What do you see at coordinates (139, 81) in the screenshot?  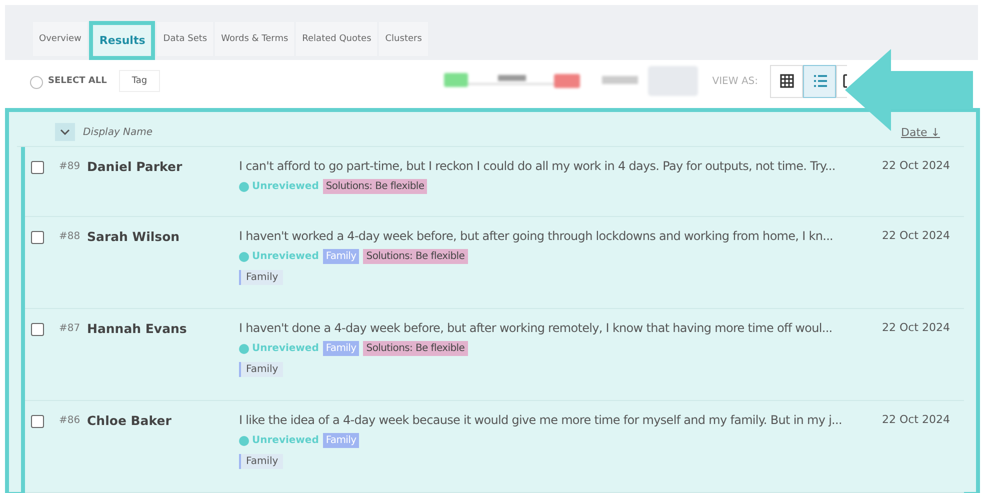 I see `tag-button: Tag` at bounding box center [139, 81].